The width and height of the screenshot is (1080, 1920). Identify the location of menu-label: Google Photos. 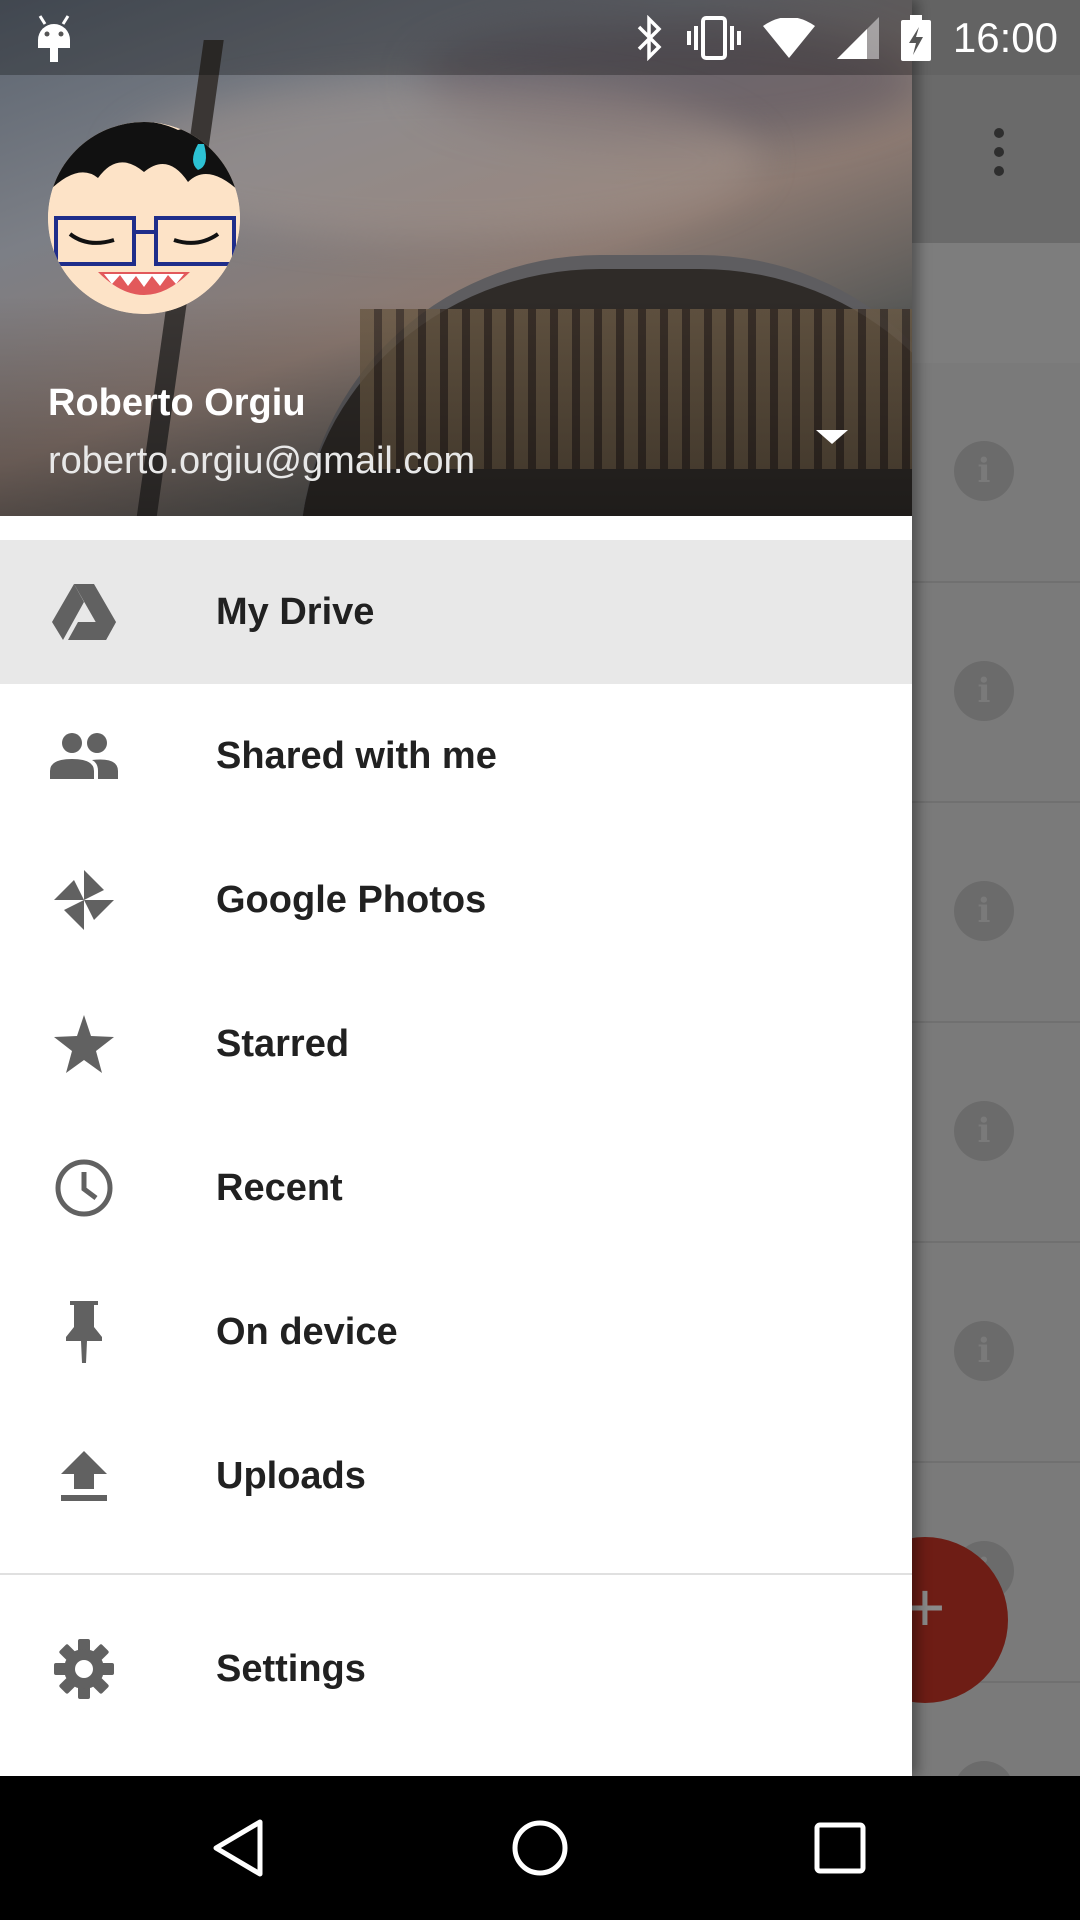
(351, 899).